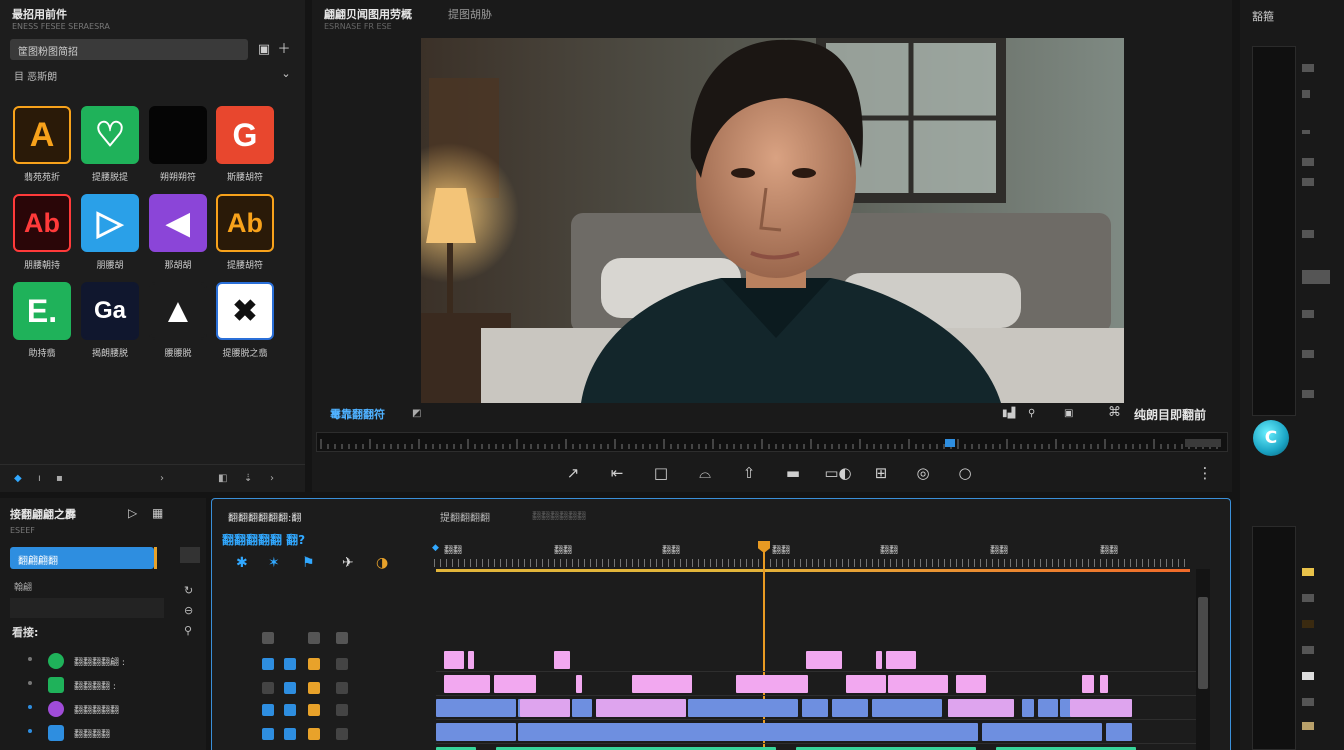  What do you see at coordinates (881, 473) in the screenshot?
I see `compare-icon: ⊞` at bounding box center [881, 473].